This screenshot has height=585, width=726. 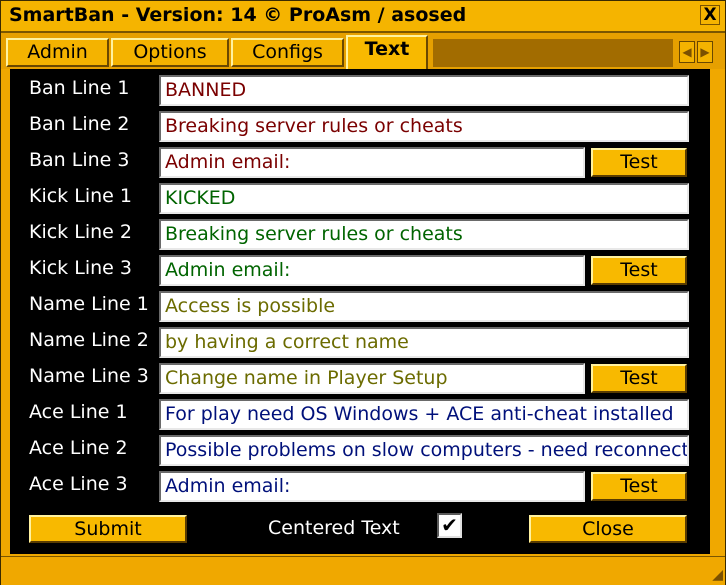 I want to click on ban-line-1-label: Ban Line 1, so click(x=79, y=88).